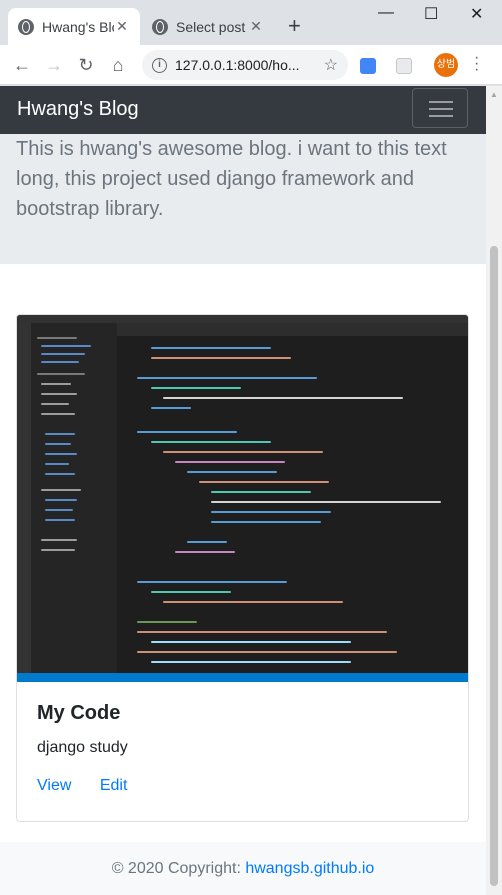  I want to click on translate-extension-icon, so click(368, 66).